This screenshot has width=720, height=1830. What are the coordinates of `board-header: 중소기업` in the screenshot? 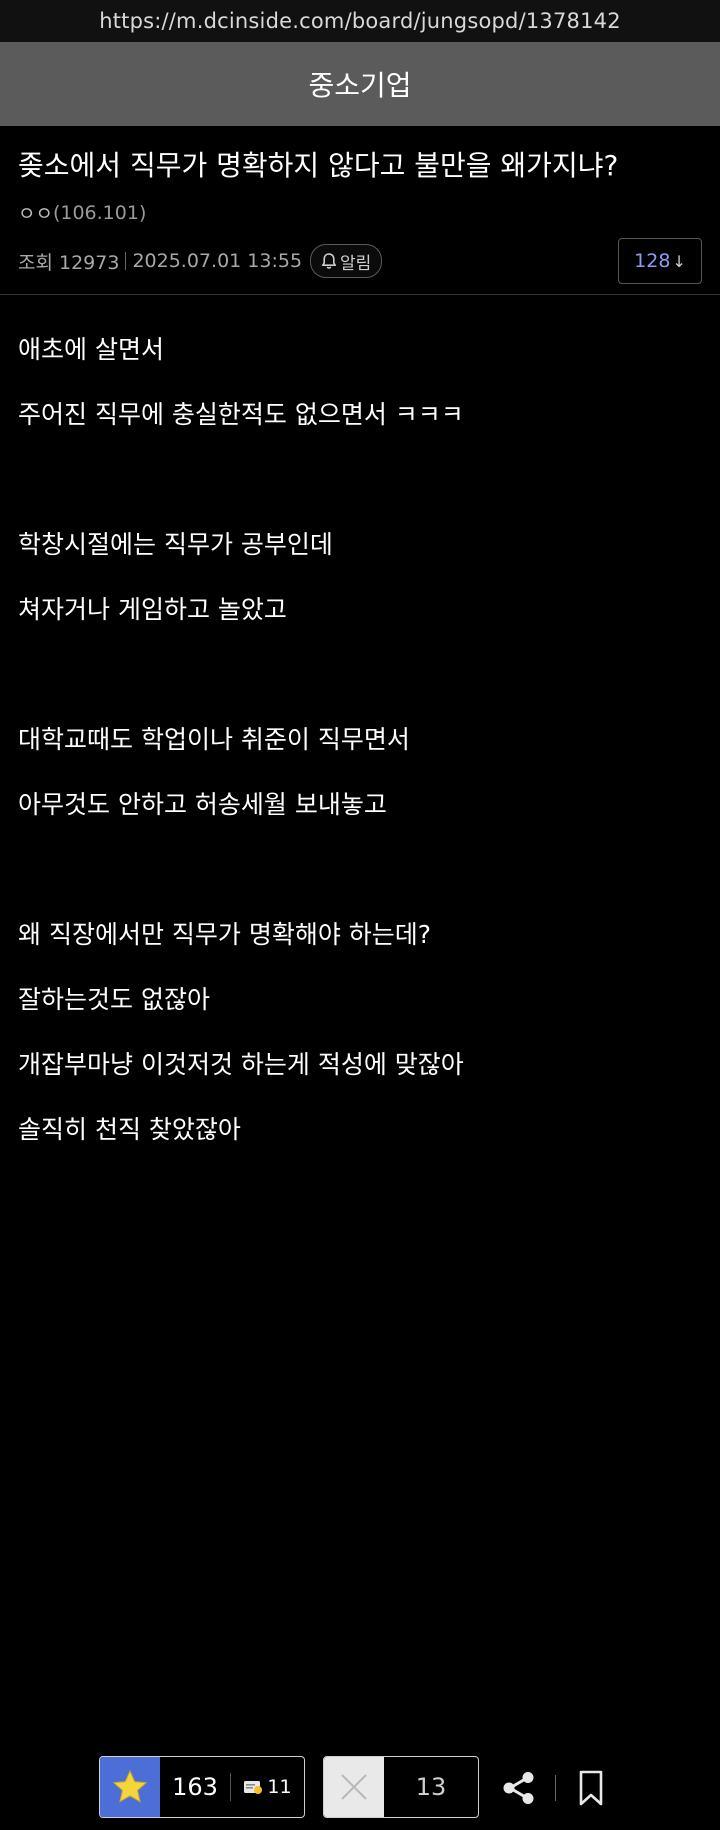 It's located at (360, 84).